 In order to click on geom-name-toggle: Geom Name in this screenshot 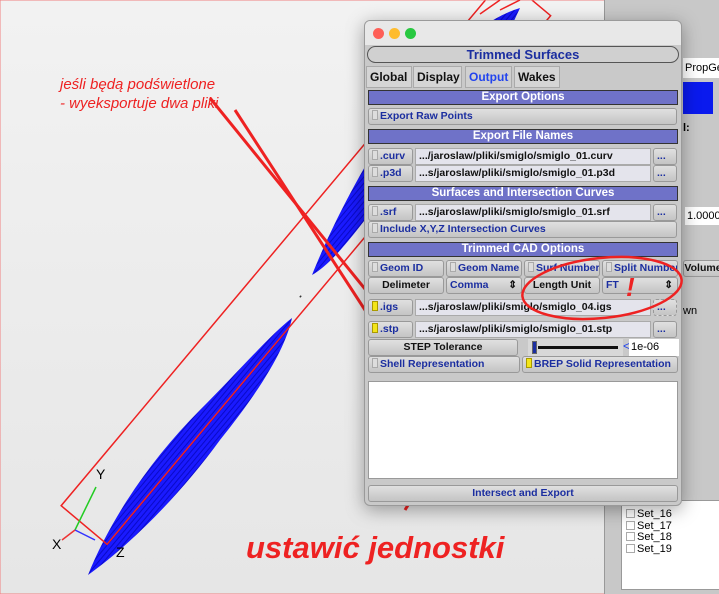, I will do `click(484, 268)`.